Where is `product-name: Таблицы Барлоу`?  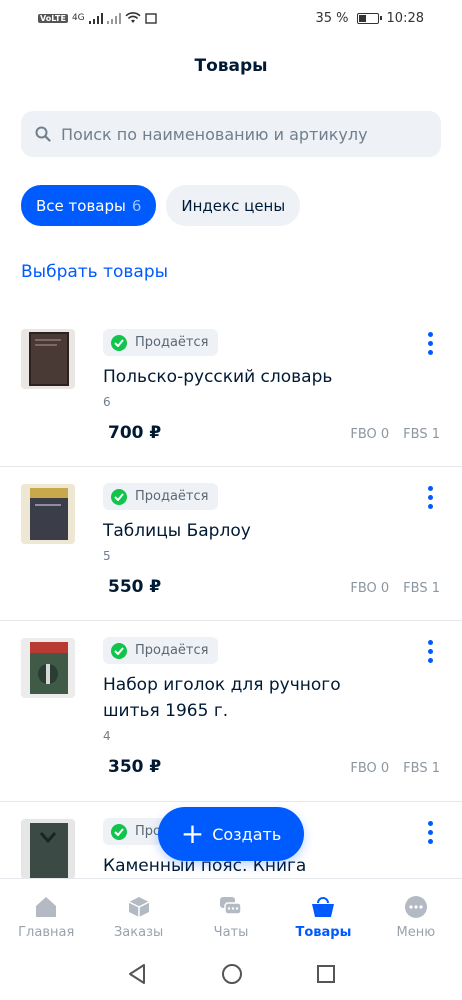 product-name: Таблицы Барлоу is located at coordinates (177, 531).